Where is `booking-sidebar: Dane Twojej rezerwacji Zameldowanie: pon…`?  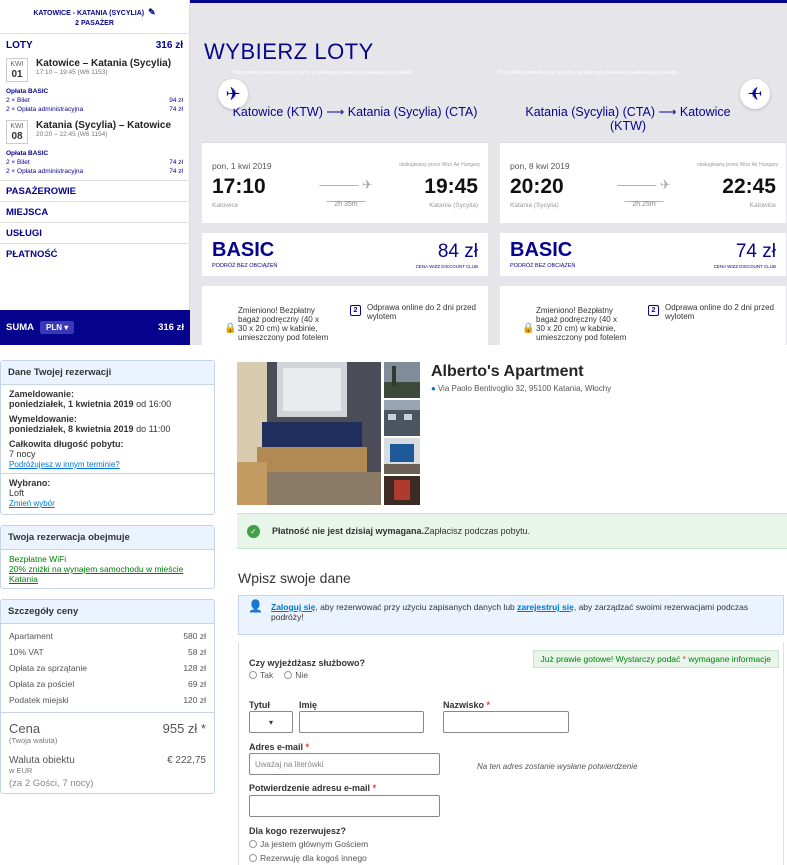
booking-sidebar: Dane Twojej rezerwacji Zameldowanie: pon… is located at coordinates (107, 582).